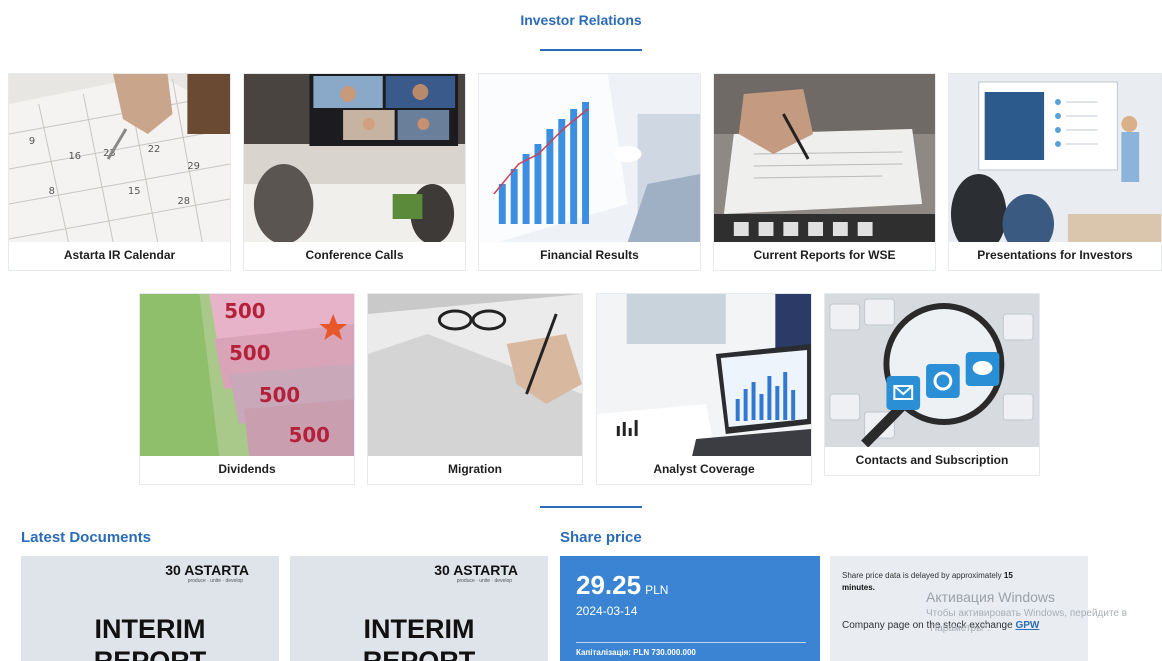  What do you see at coordinates (354, 158) in the screenshot?
I see `video-conference-photo` at bounding box center [354, 158].